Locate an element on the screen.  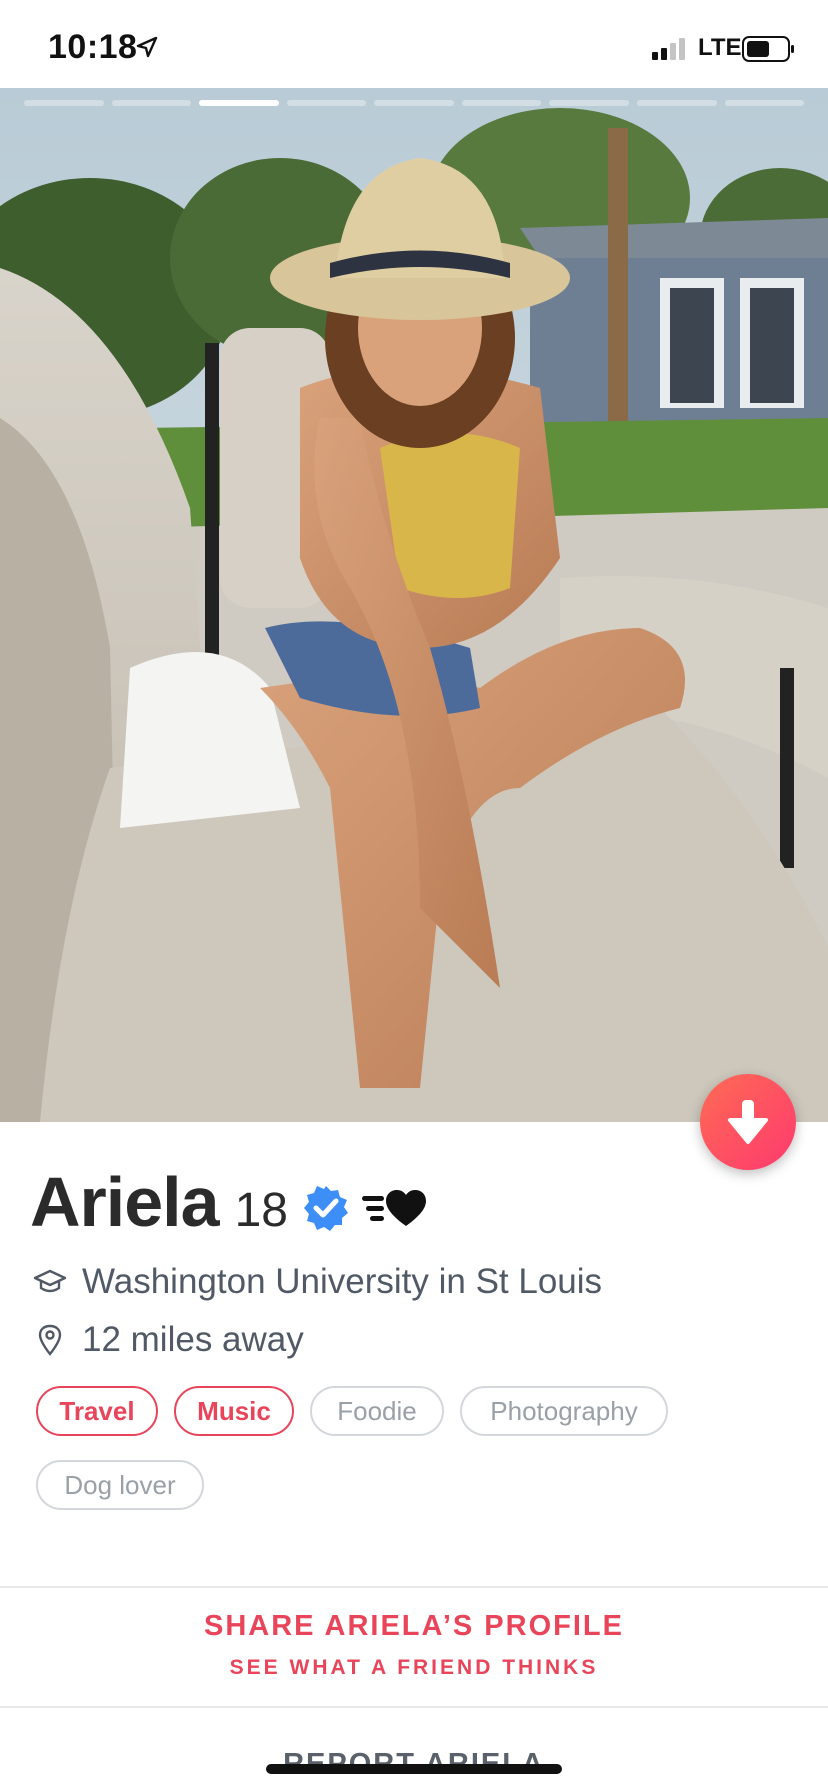
network-type: LTE is located at coordinates (720, 47).